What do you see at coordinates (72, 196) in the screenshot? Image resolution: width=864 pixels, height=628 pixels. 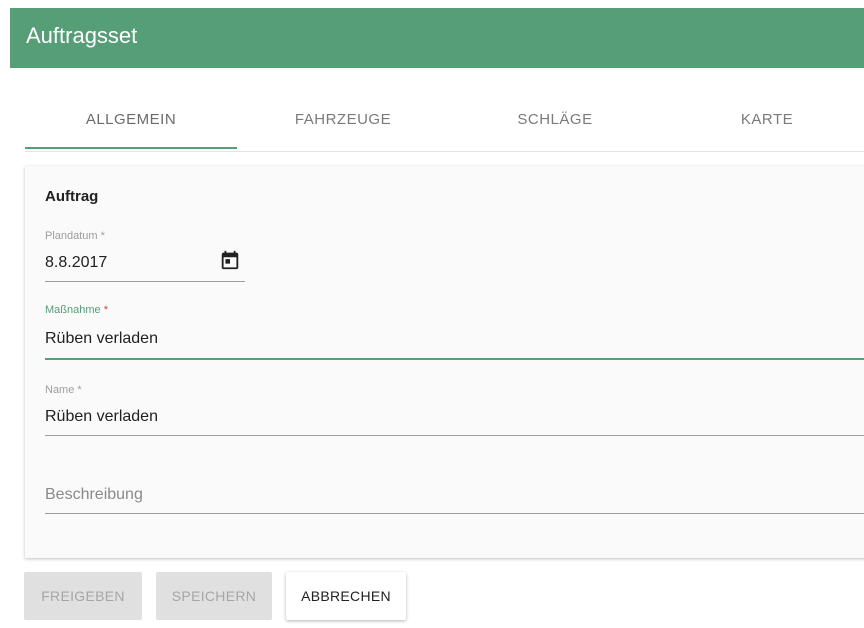 I see `section-title: Auftrag` at bounding box center [72, 196].